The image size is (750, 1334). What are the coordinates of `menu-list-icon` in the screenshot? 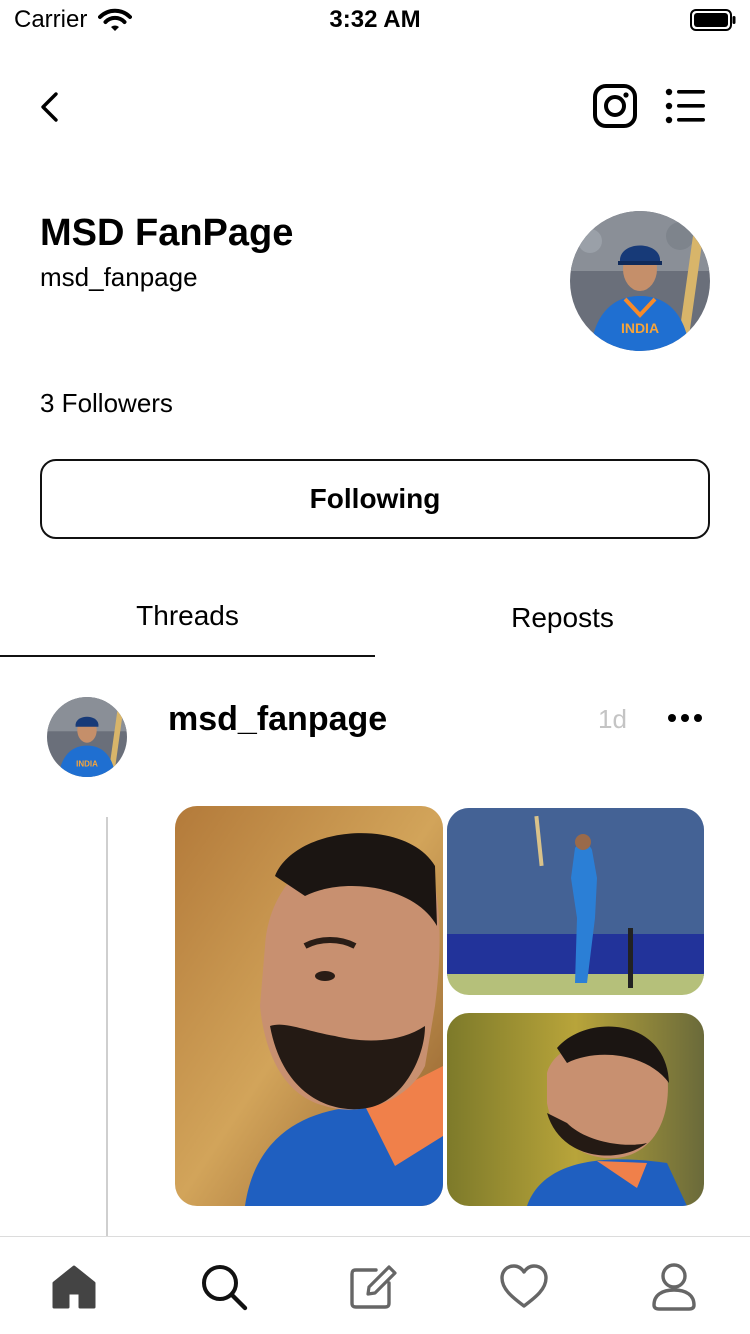 It's located at (685, 106).